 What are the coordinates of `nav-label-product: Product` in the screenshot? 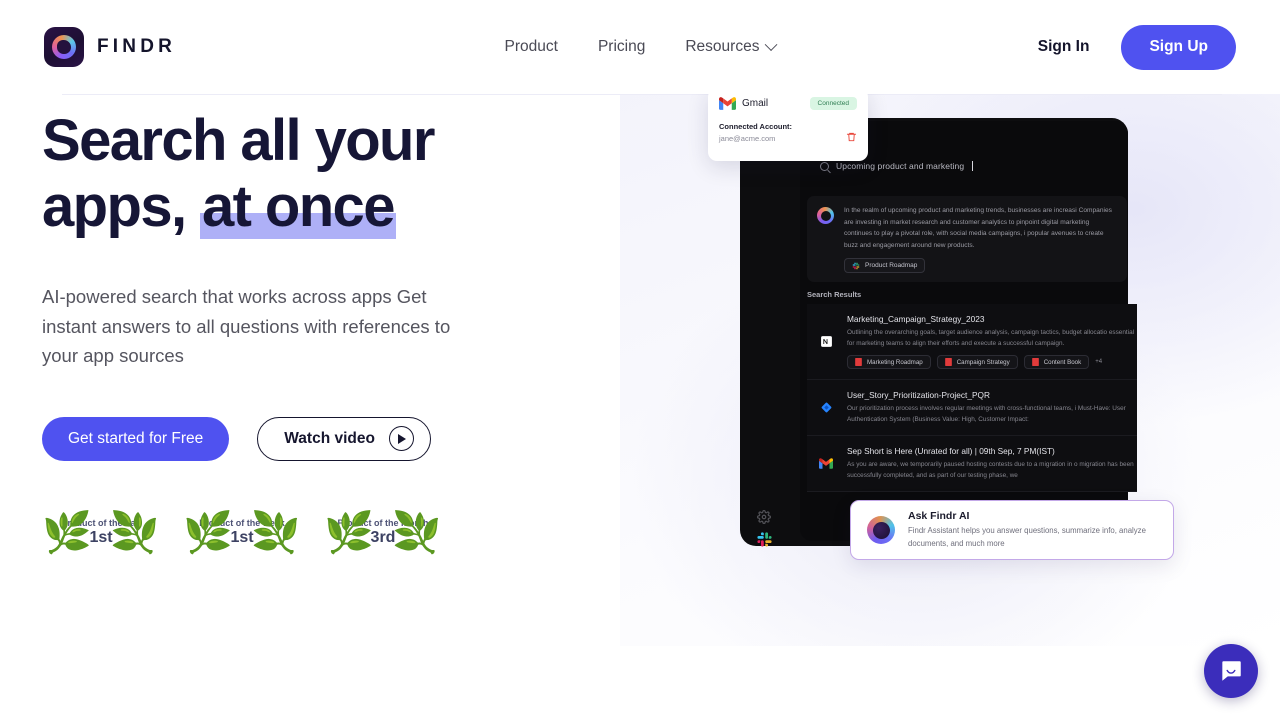 It's located at (531, 46).